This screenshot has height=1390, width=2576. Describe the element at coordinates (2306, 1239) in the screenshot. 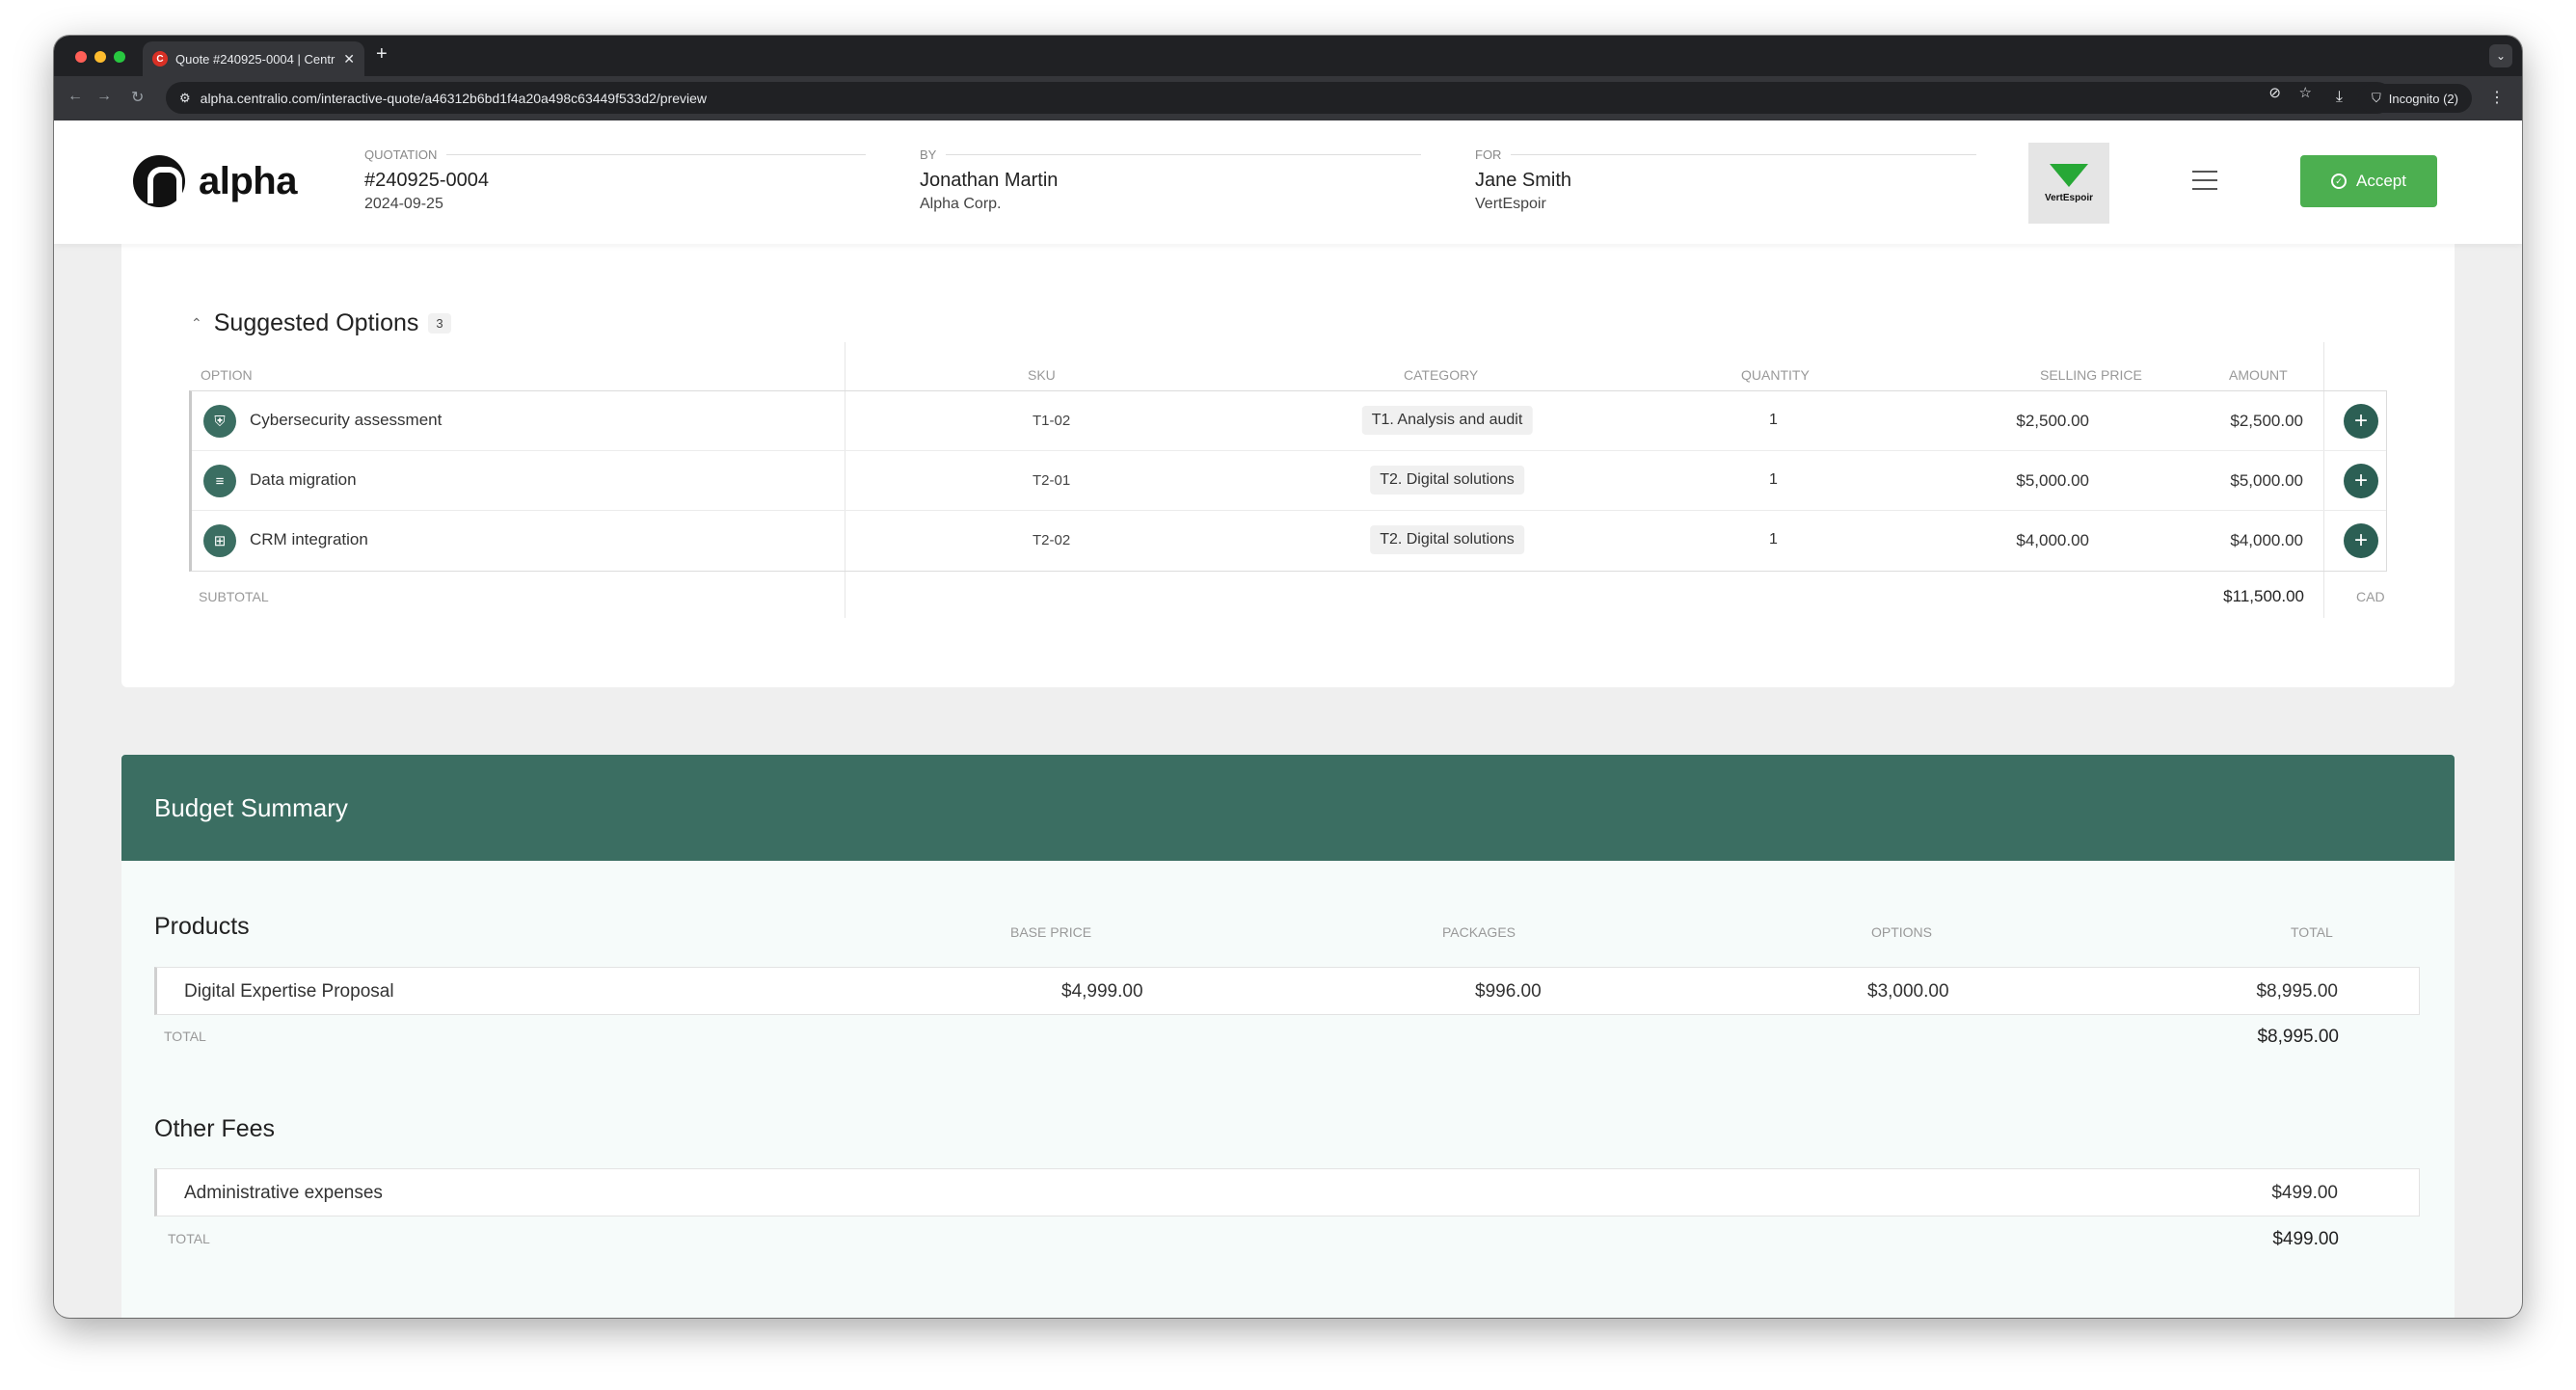

I see `other-fees-total-value: $499.00` at that location.